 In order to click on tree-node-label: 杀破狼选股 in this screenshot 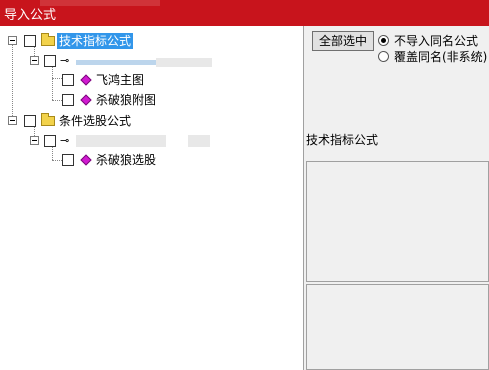, I will do `click(126, 160)`.